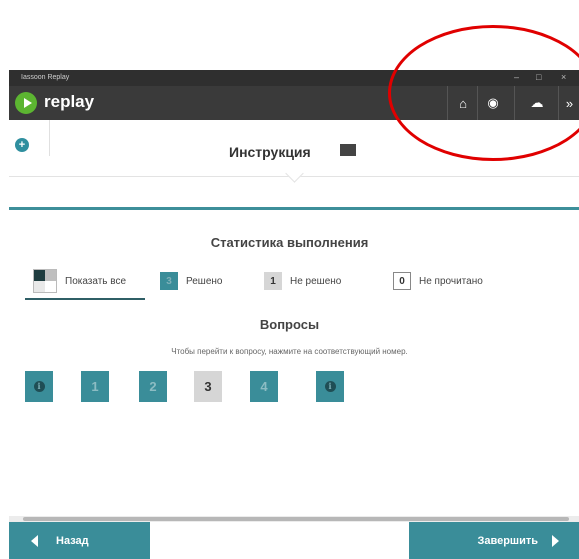 The height and width of the screenshot is (559, 579). I want to click on arrow-left-icon, so click(34, 540).